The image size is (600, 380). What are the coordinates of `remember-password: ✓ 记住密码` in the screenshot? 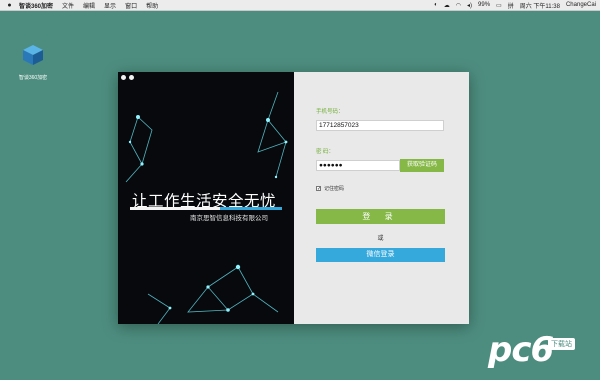 It's located at (330, 188).